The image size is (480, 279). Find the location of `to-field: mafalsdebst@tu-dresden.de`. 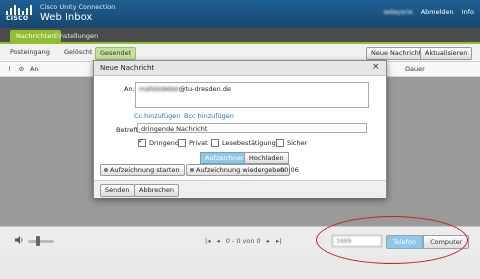

to-field: mafalsdebst@tu-dresden.de is located at coordinates (252, 95).